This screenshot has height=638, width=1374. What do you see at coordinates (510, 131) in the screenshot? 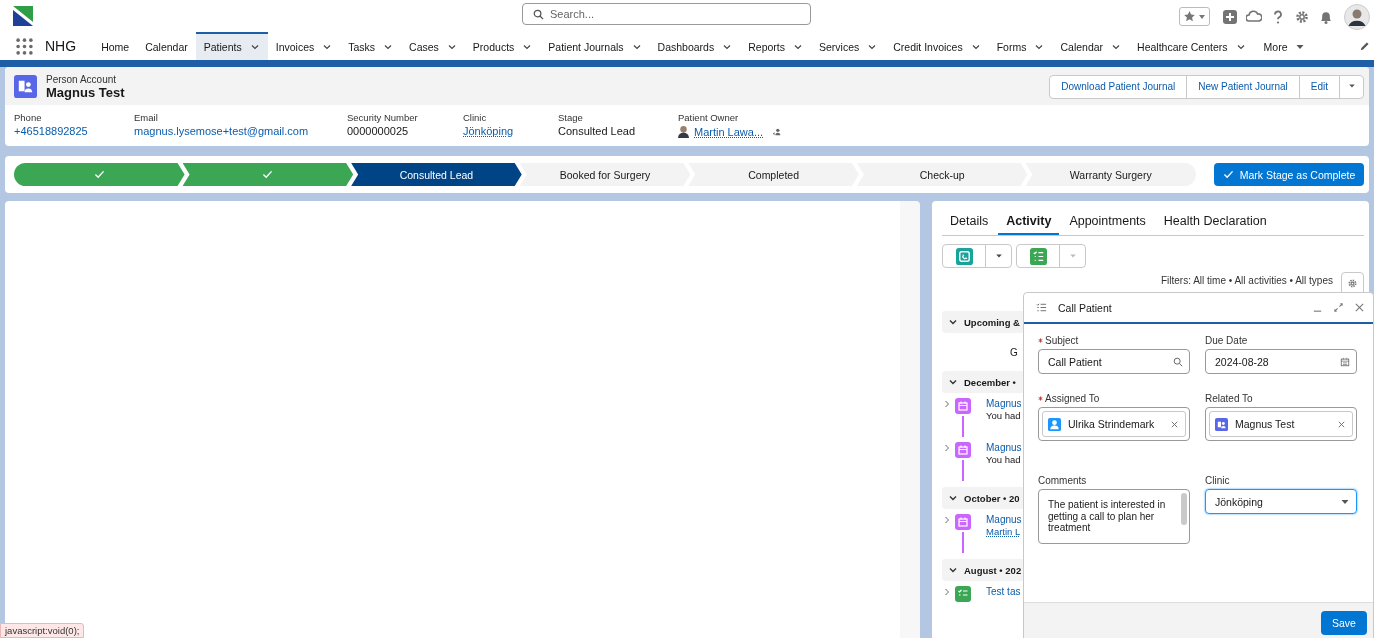
I see `field-link: Jönköping` at bounding box center [510, 131].